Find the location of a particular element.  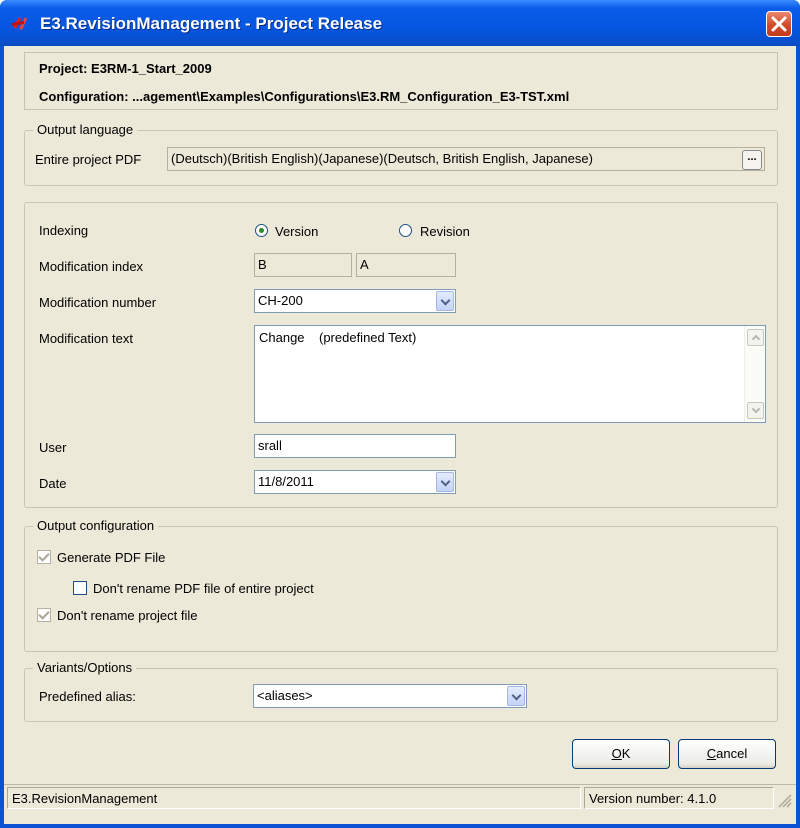

radio-version-label: Version is located at coordinates (296, 232).